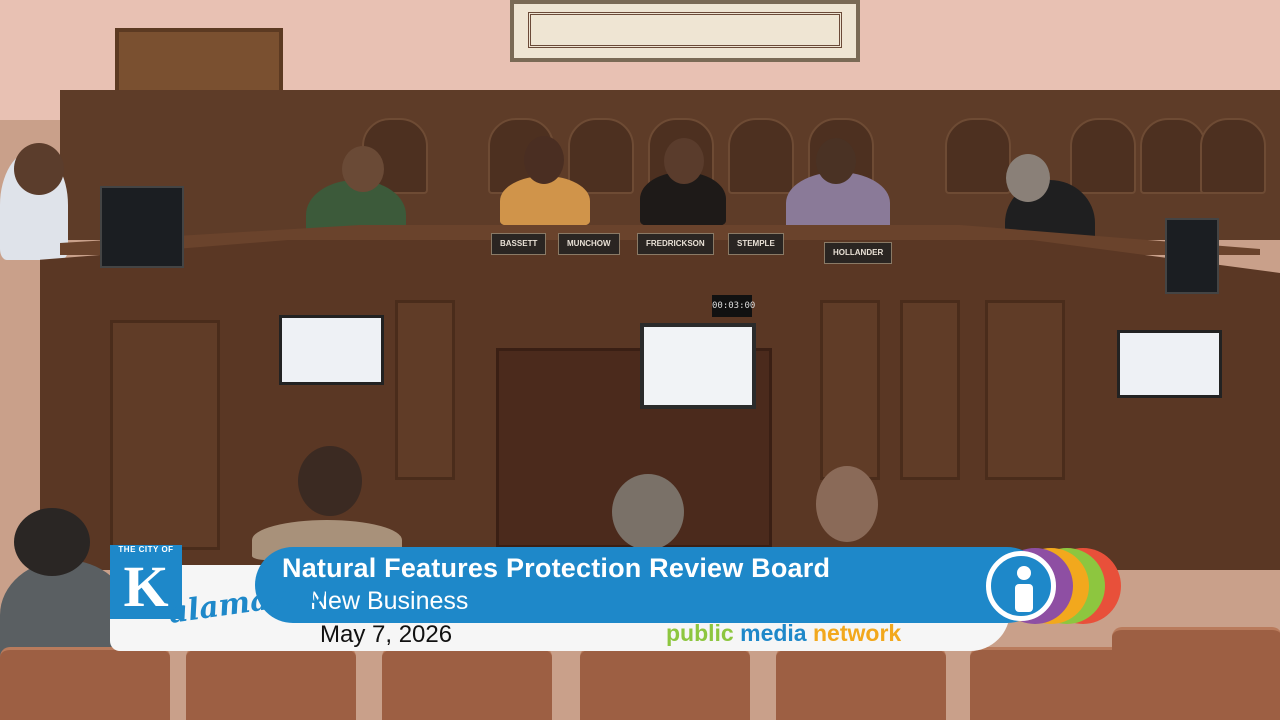 This screenshot has width=1280, height=720. What do you see at coordinates (556, 568) in the screenshot?
I see `program-title: Natural Features Protection Review Board` at bounding box center [556, 568].